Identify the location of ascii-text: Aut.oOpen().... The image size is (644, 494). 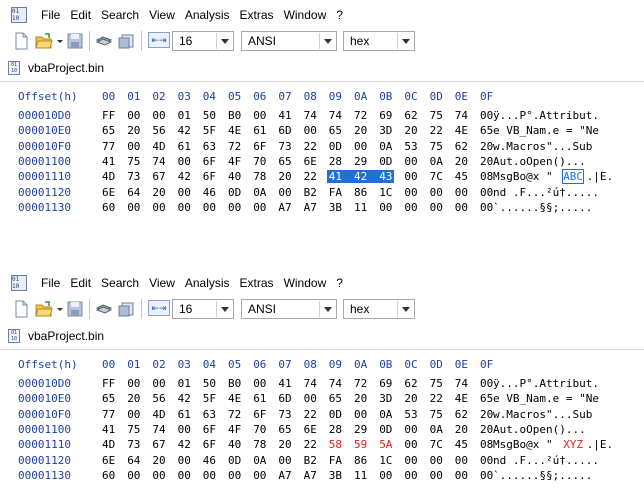
(546, 161).